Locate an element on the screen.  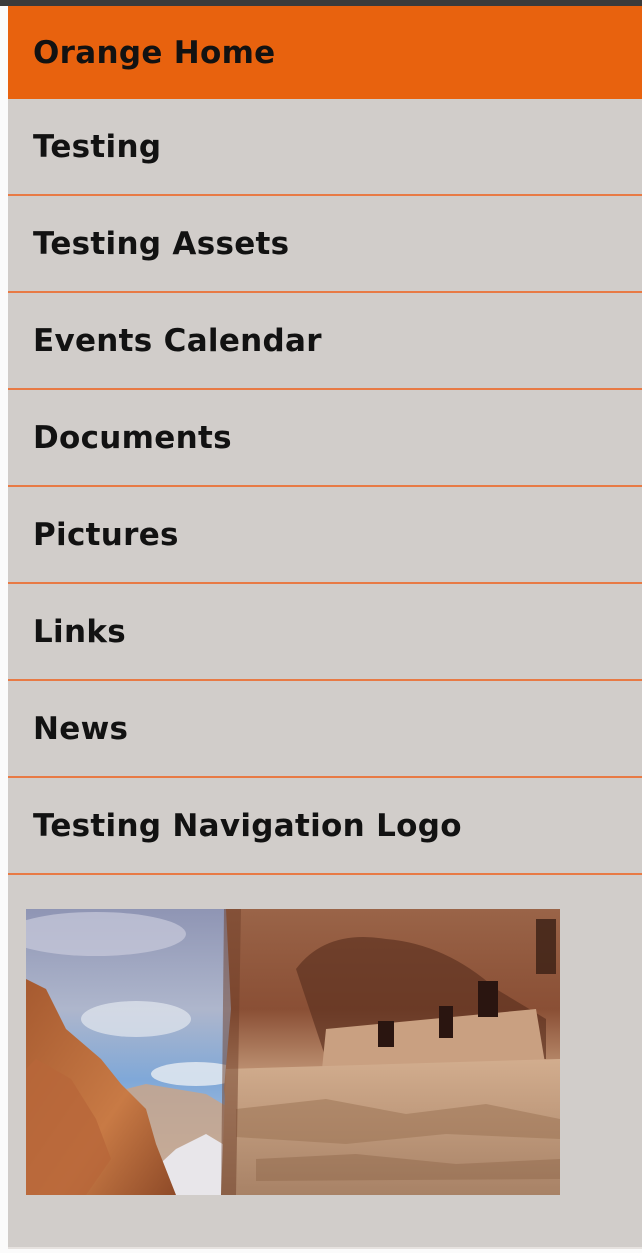
nav-item-label: Events Calendar is located at coordinates (177, 341).